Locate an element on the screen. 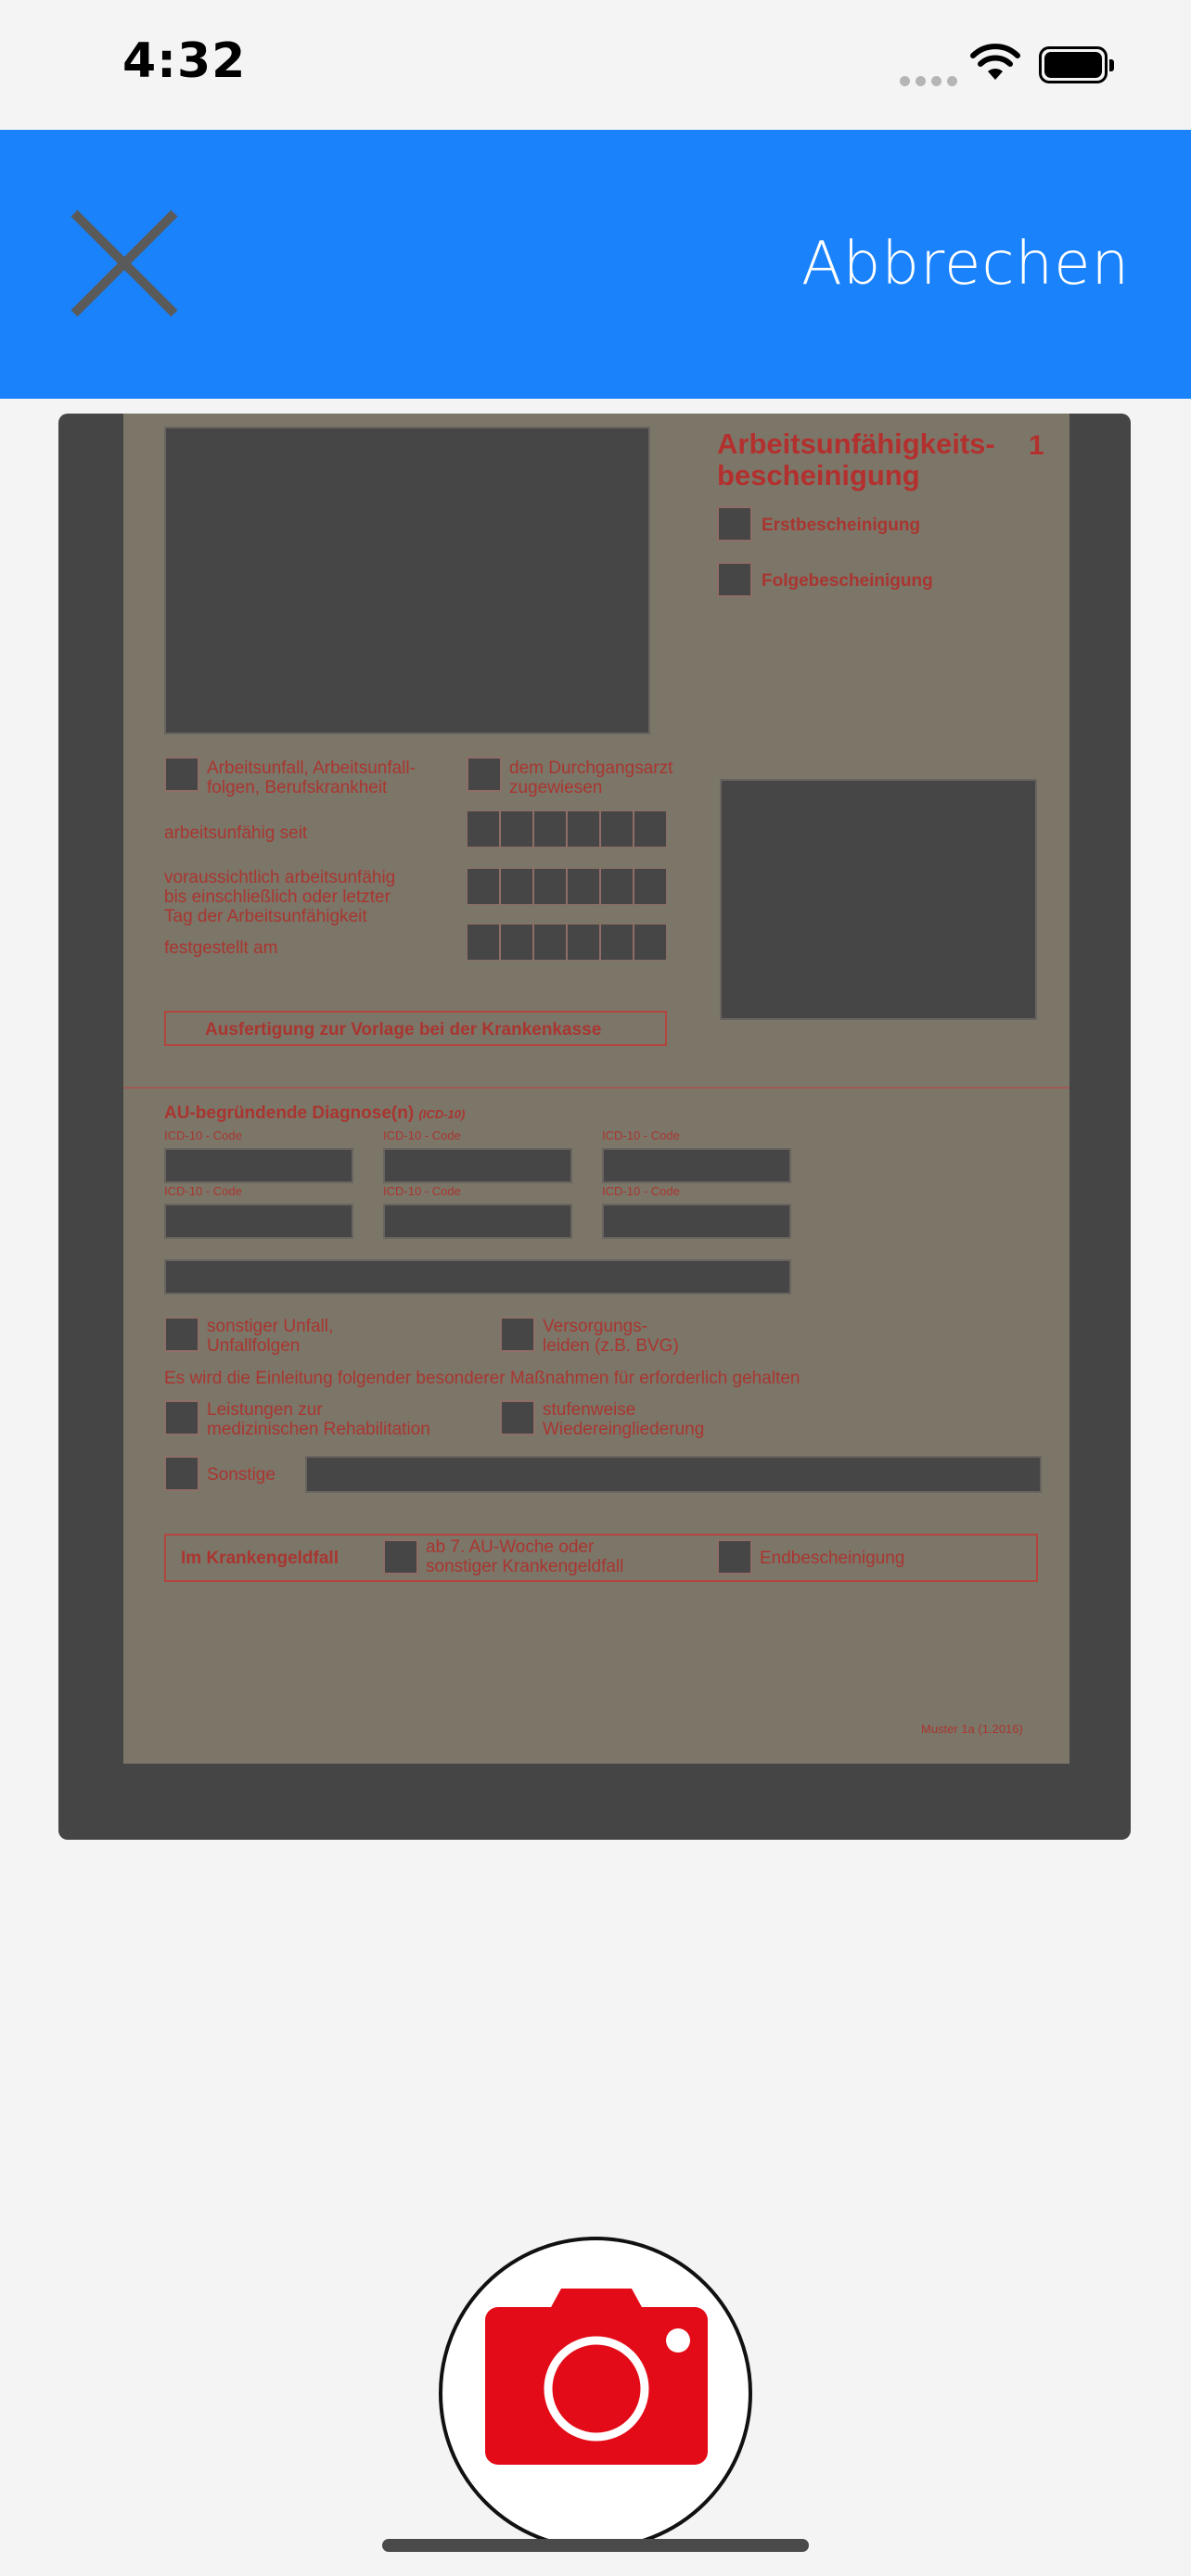 The height and width of the screenshot is (2576, 1191). label-stufen: stufenweise Wiedereingliederung is located at coordinates (624, 1419).